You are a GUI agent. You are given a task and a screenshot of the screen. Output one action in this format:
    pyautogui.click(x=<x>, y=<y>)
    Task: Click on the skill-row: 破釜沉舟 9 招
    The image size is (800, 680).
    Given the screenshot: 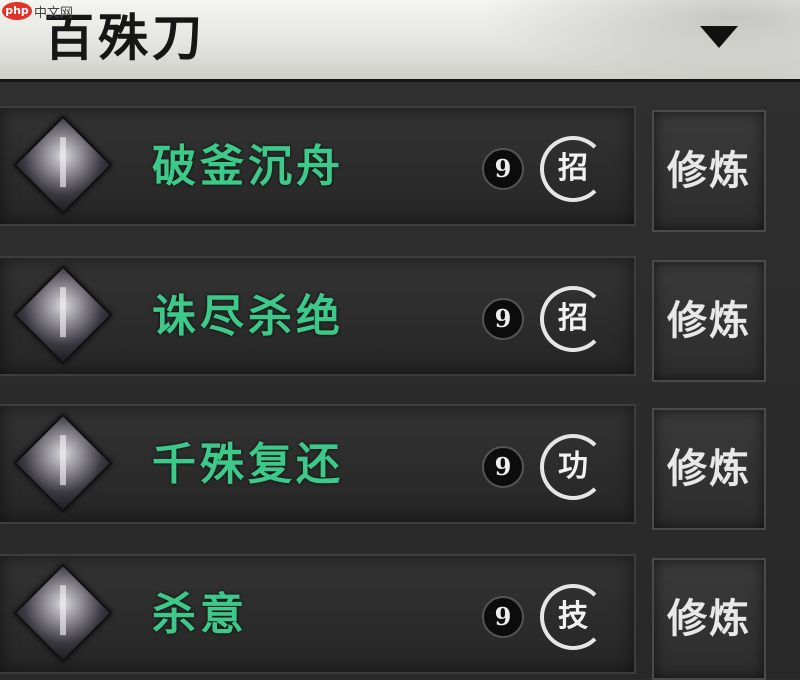 What is the action you would take?
    pyautogui.click(x=318, y=166)
    